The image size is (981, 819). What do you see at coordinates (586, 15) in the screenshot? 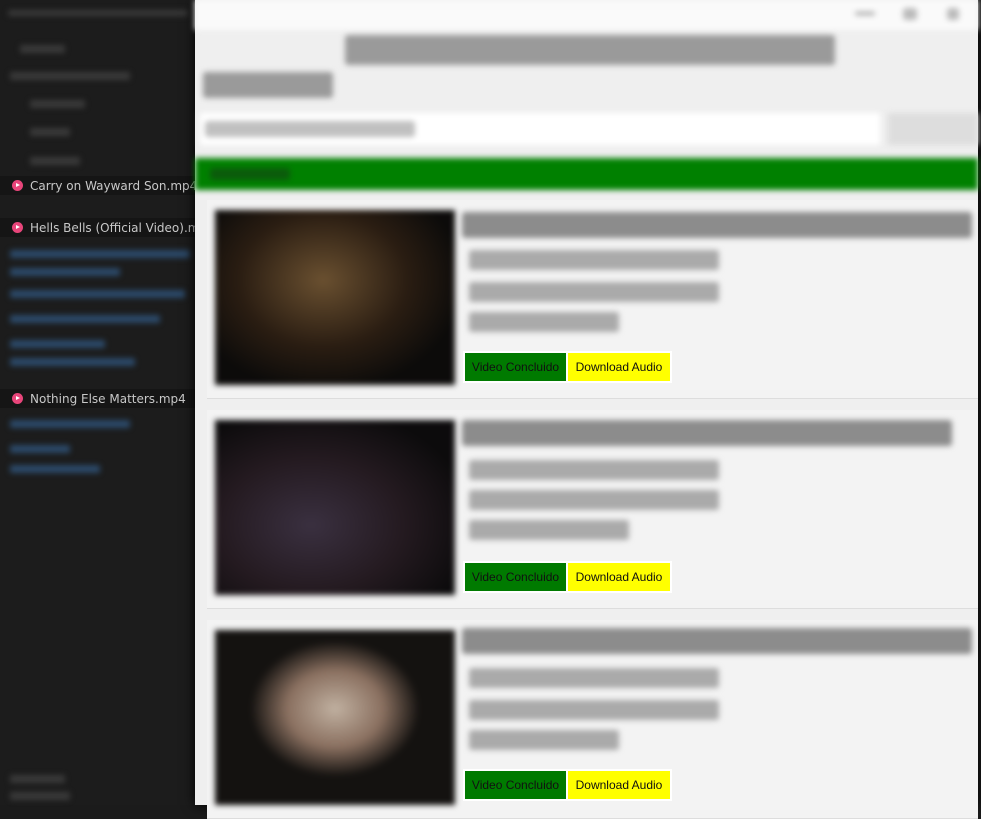
I see `title-bar` at bounding box center [586, 15].